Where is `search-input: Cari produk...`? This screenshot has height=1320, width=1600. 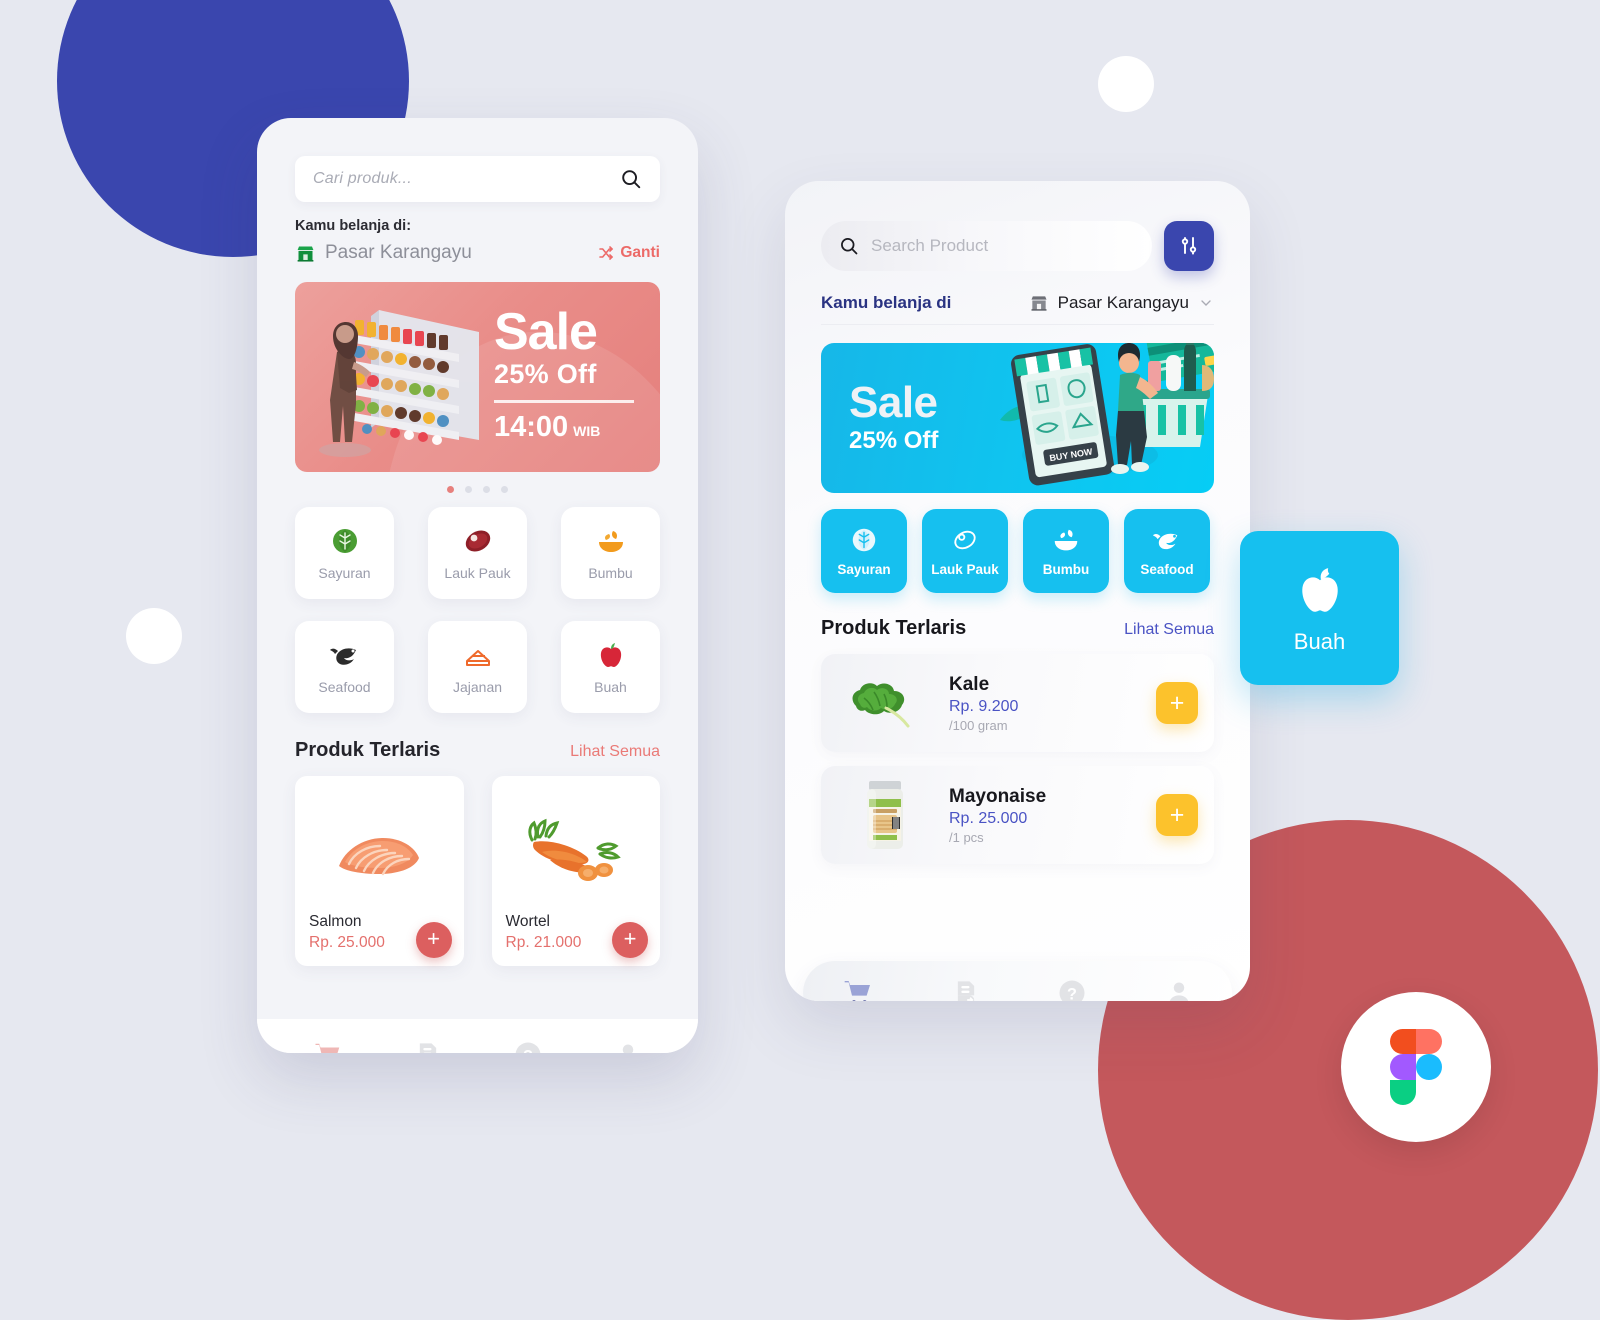
search-input: Cari produk... is located at coordinates (477, 179).